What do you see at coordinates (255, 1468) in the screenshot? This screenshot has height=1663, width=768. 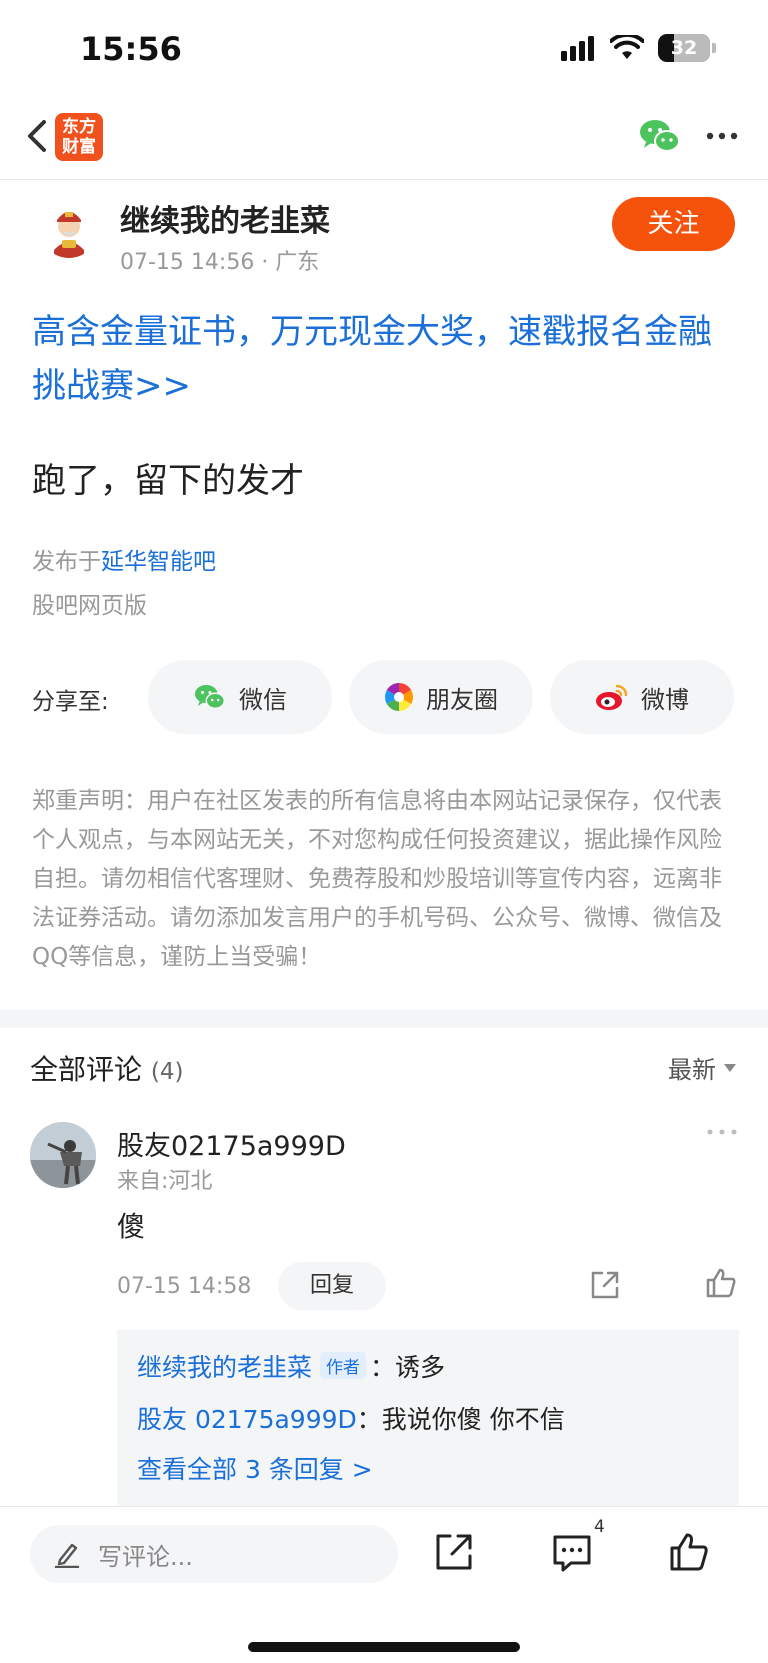 I see `view-all-replies-link: 查看全部 3 条回复 >` at bounding box center [255, 1468].